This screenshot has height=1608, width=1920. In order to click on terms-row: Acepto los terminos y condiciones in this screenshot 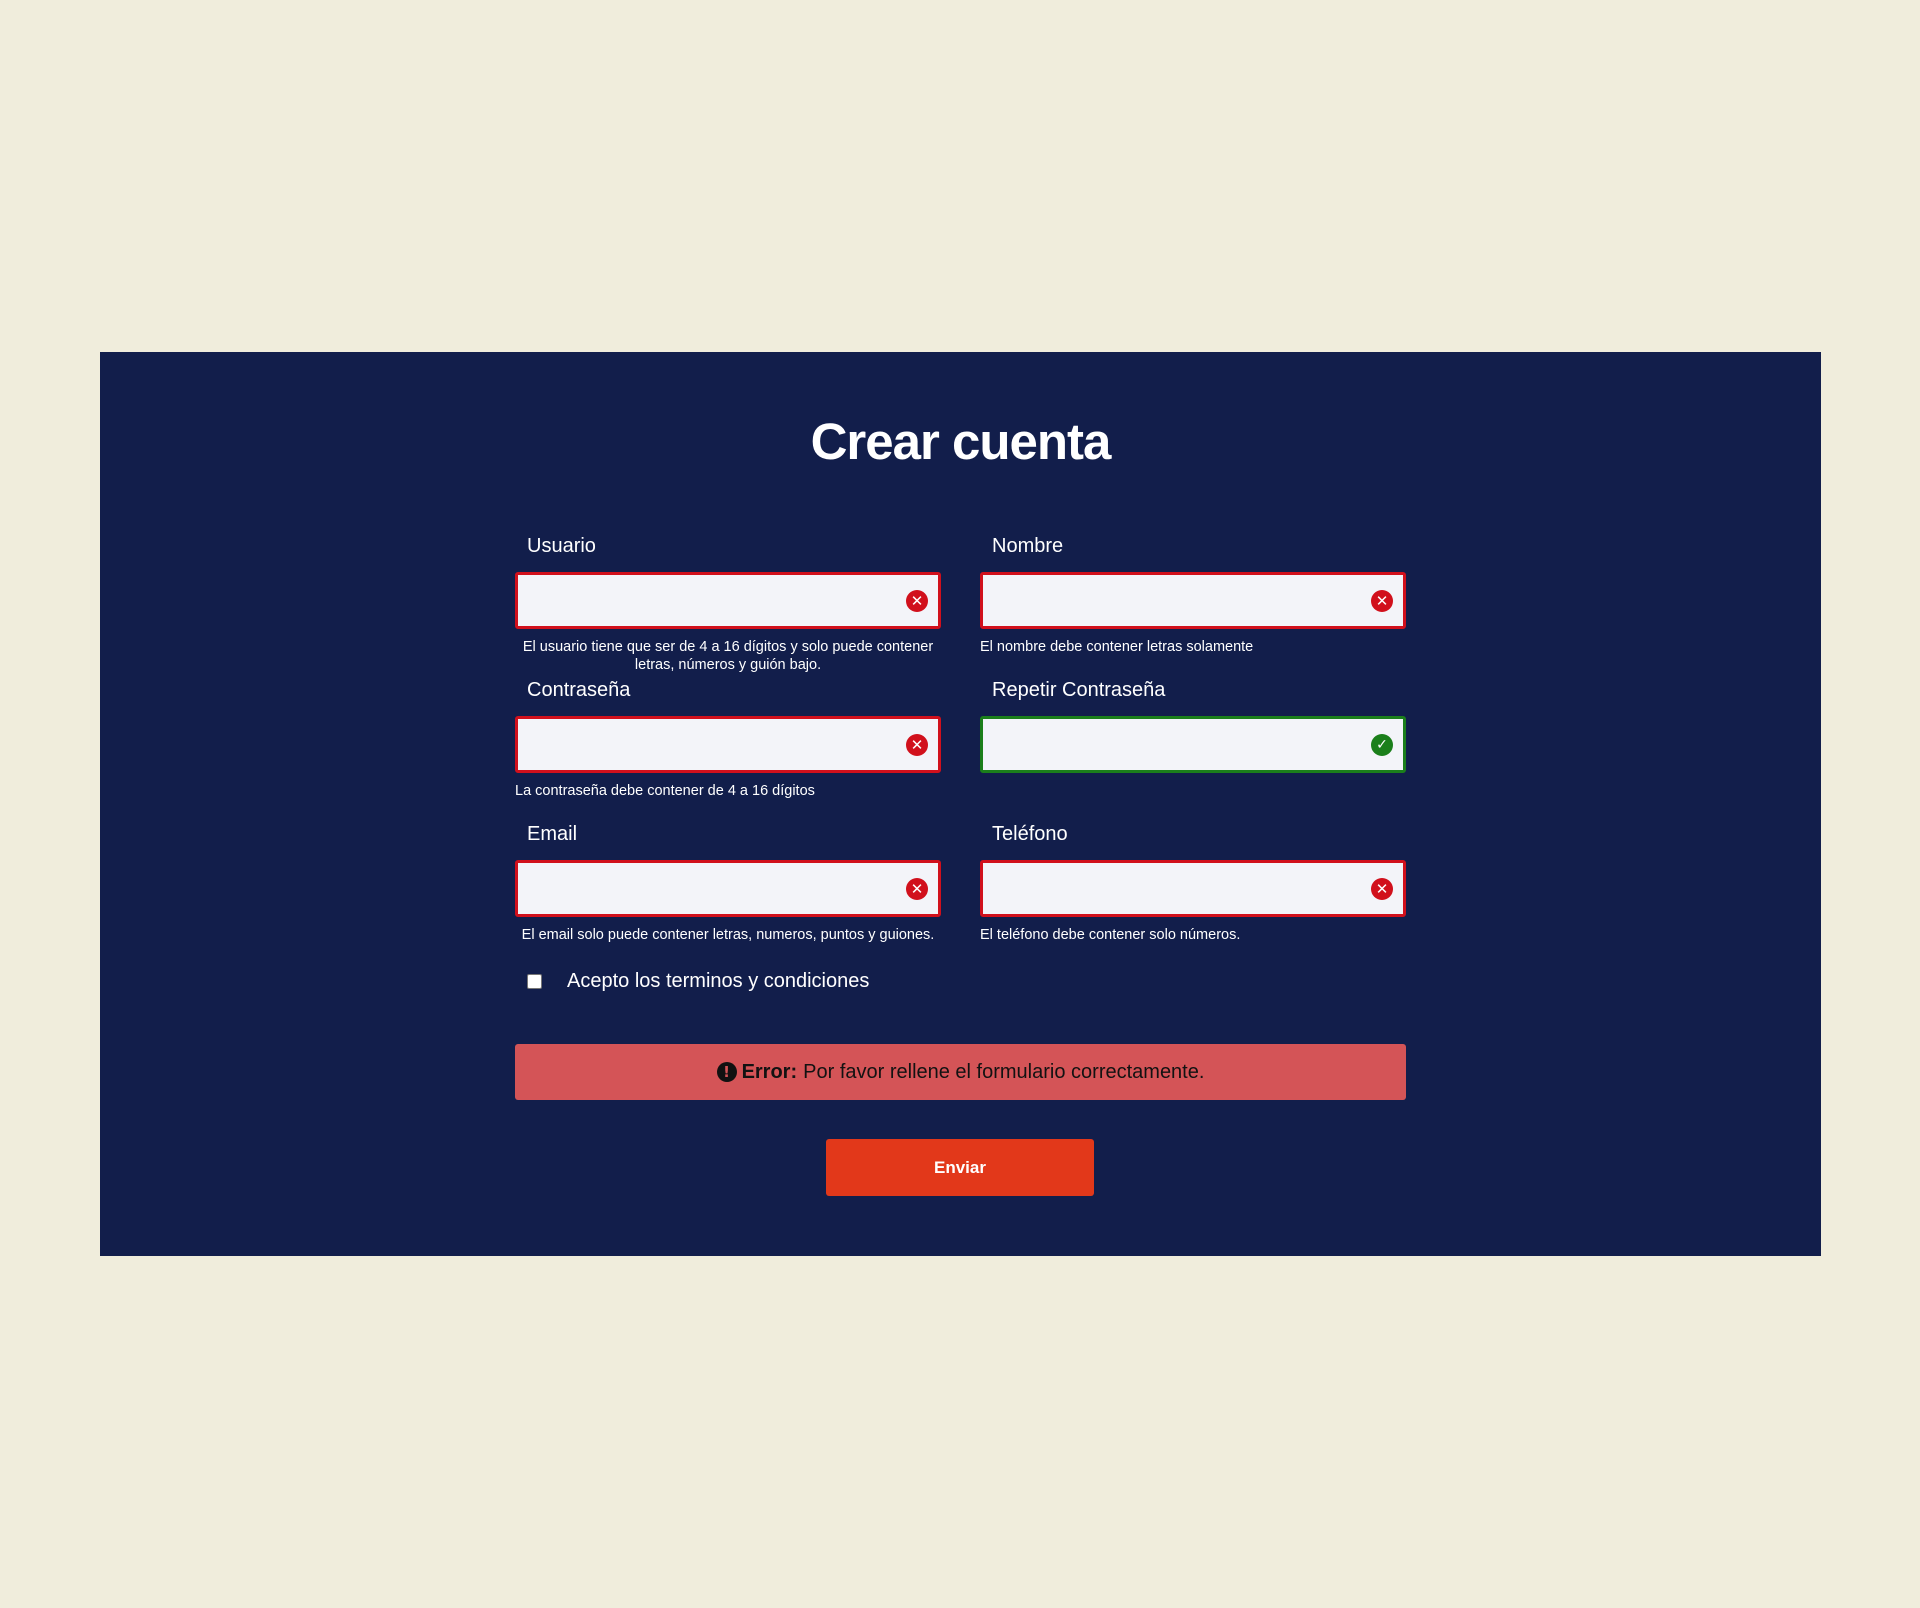, I will do `click(698, 981)`.